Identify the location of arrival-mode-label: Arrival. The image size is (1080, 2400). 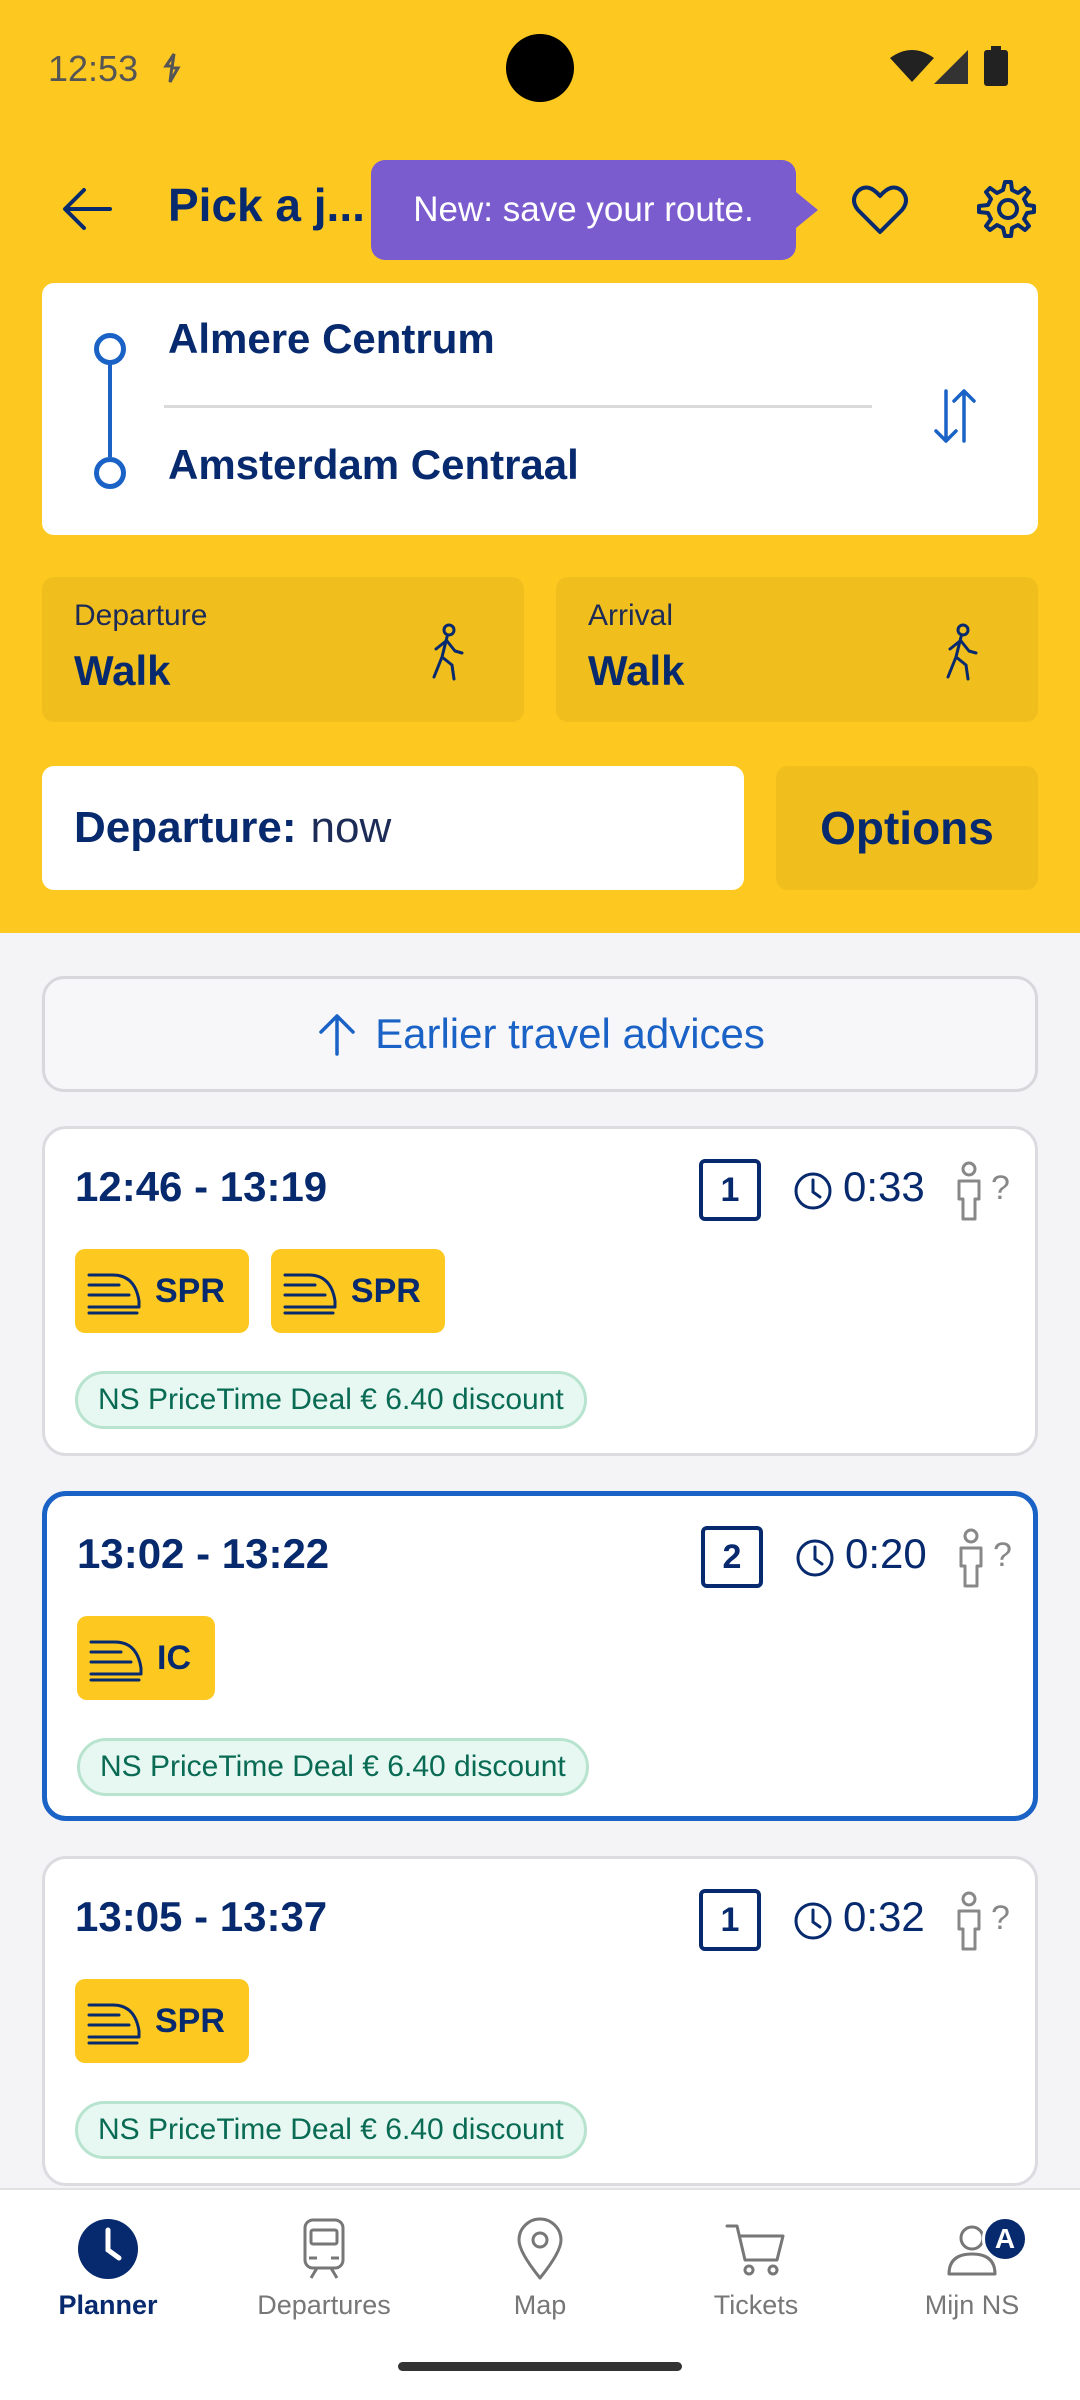
(631, 615).